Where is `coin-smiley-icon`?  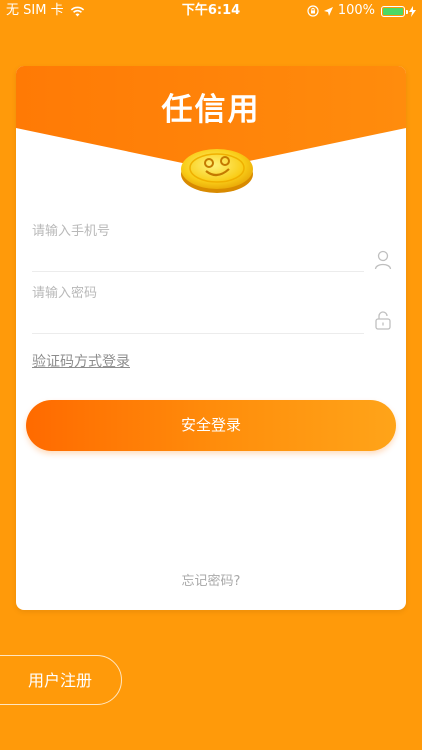 coin-smiley-icon is located at coordinates (217, 171).